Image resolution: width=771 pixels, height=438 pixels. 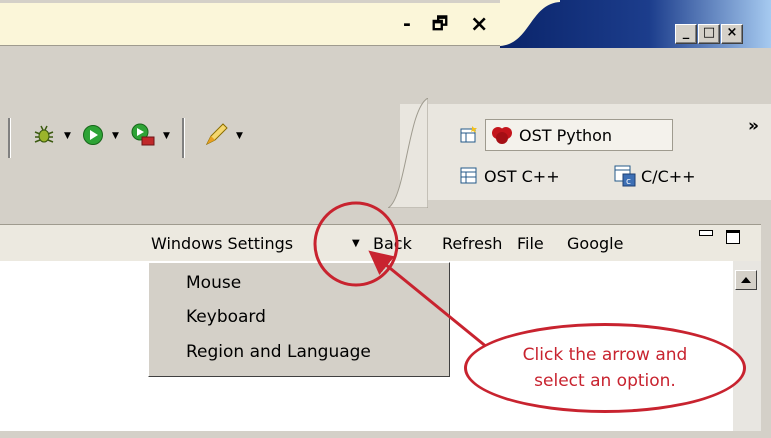 What do you see at coordinates (356, 244) in the screenshot?
I see `highlight-circle` at bounding box center [356, 244].